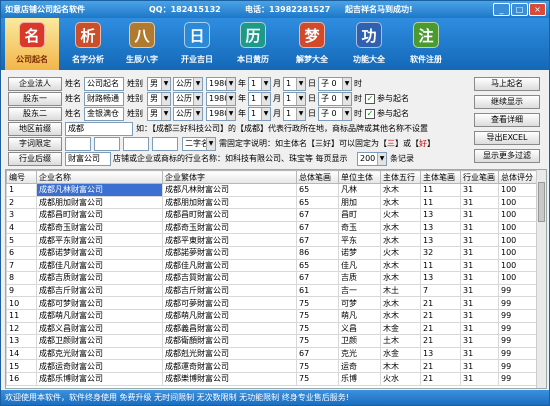 This screenshot has width=550, height=406. What do you see at coordinates (518, 240) in the screenshot?
I see `table-cell: 100` at bounding box center [518, 240].